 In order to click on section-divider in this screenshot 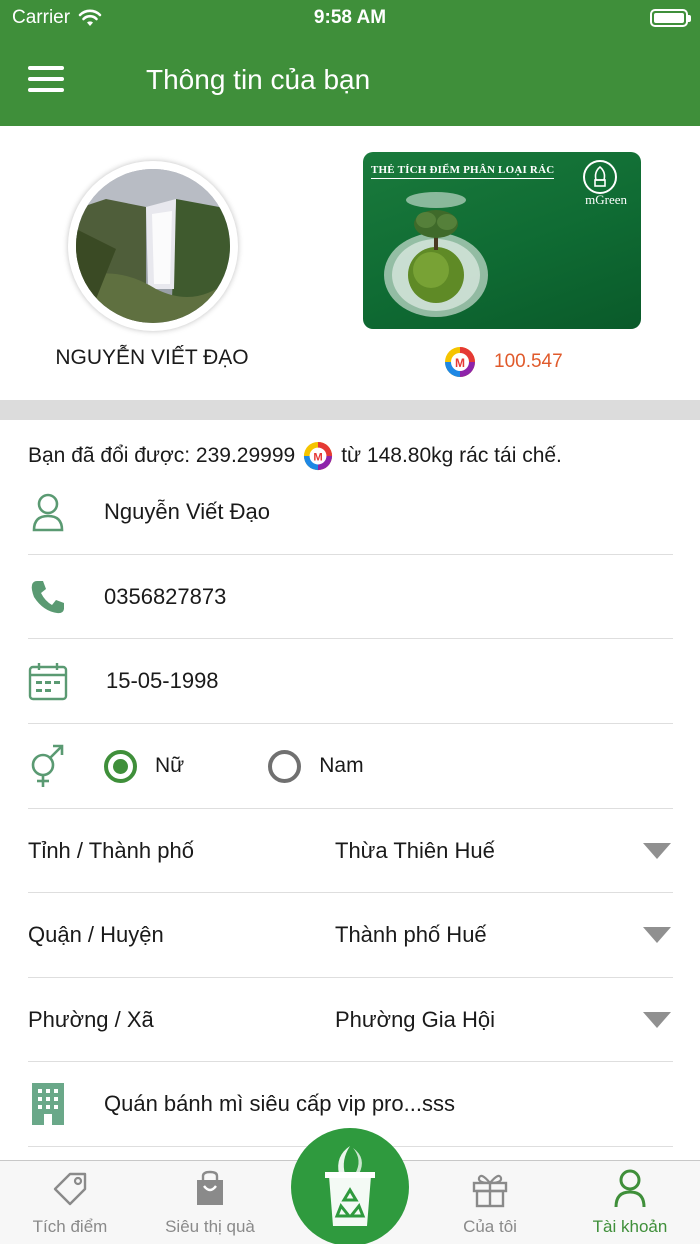, I will do `click(350, 410)`.